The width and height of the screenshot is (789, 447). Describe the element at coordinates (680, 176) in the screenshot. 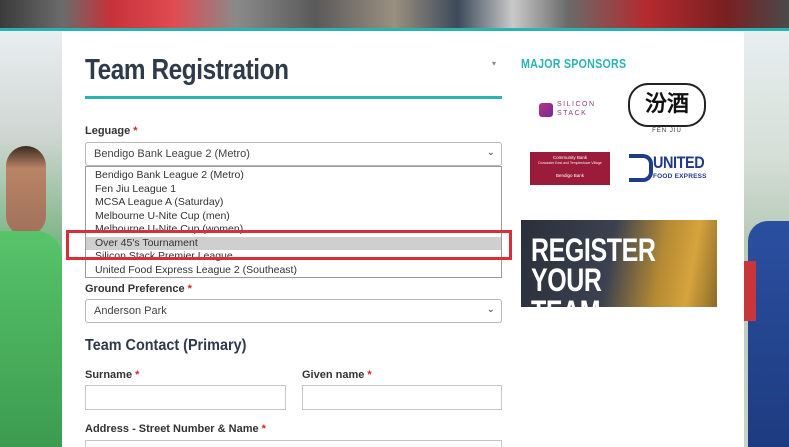

I see `united-sub-text: FOOD EXPRESS` at that location.